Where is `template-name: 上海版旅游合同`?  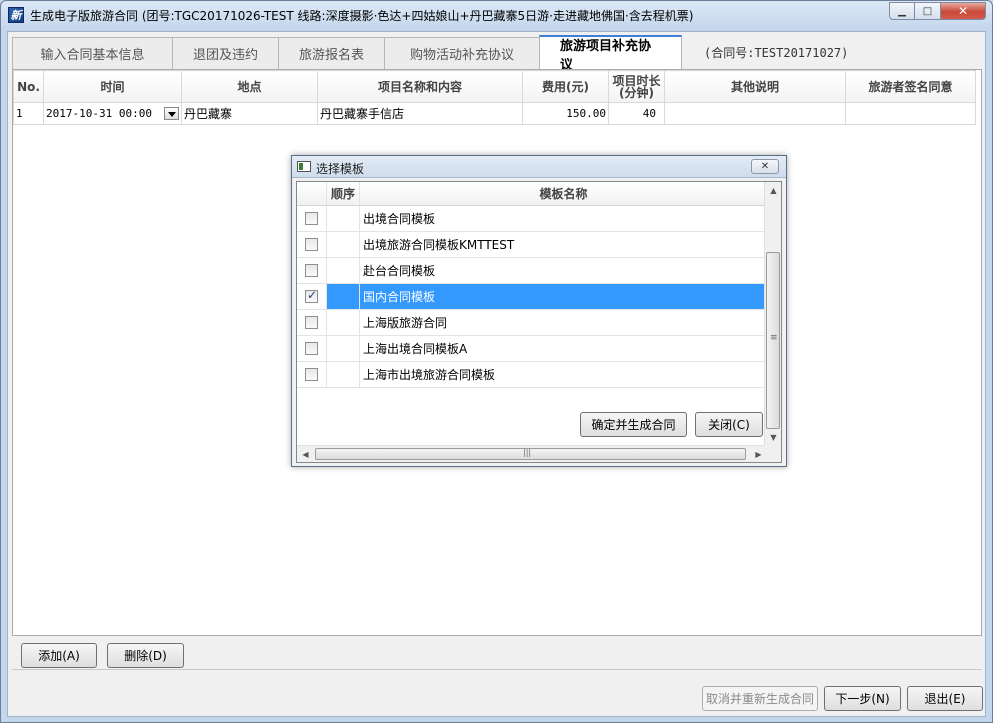 template-name: 上海版旅游合同 is located at coordinates (405, 323).